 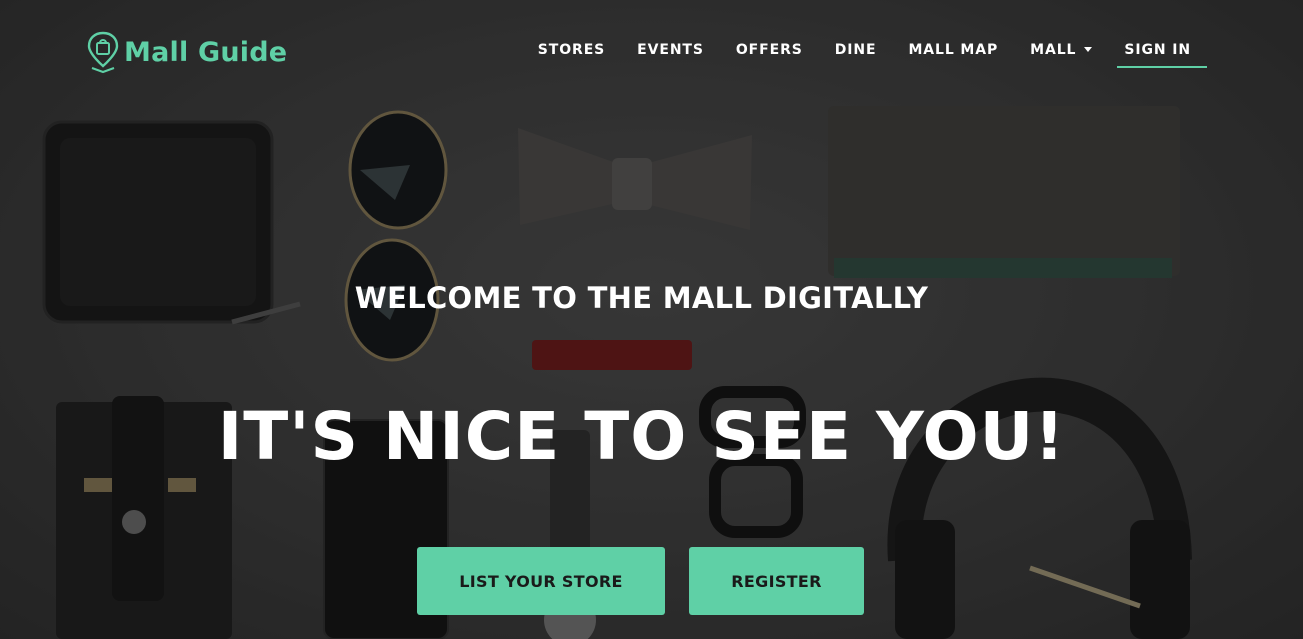 I want to click on nav-item-events: EVENTS, so click(x=670, y=53).